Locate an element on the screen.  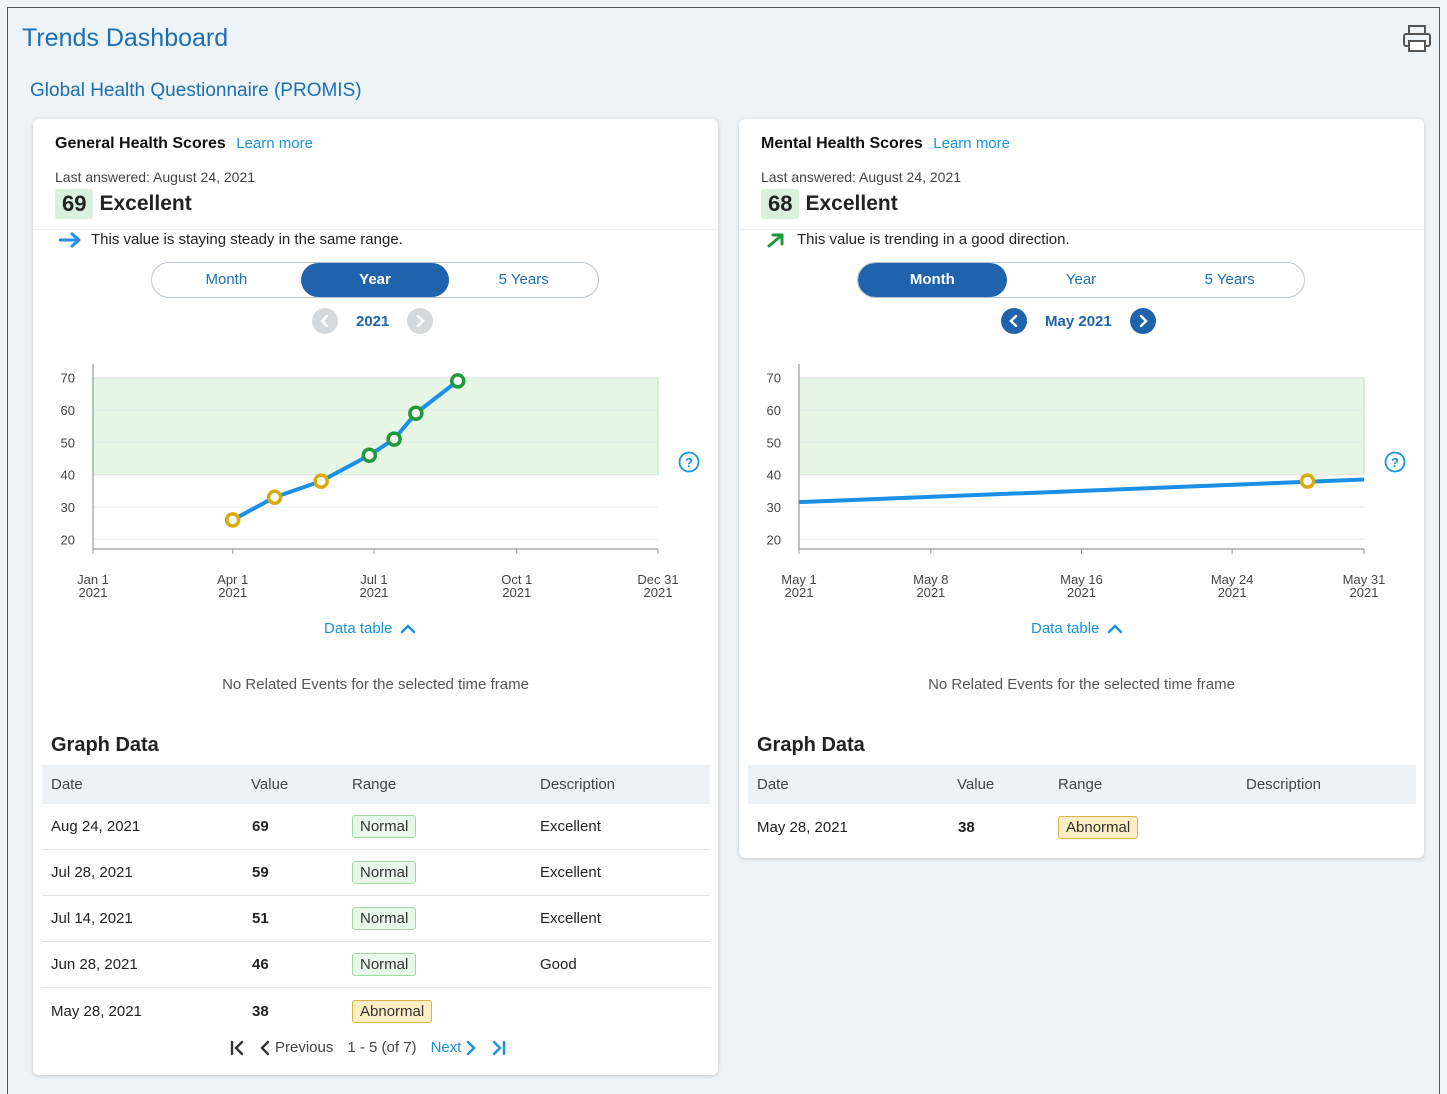
cell-value: 38 is located at coordinates (260, 1011).